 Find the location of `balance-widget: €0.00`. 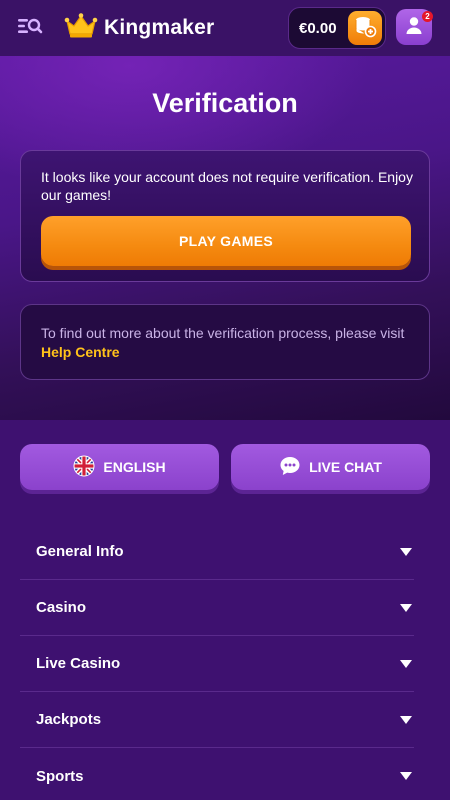

balance-widget: €0.00 is located at coordinates (337, 28).